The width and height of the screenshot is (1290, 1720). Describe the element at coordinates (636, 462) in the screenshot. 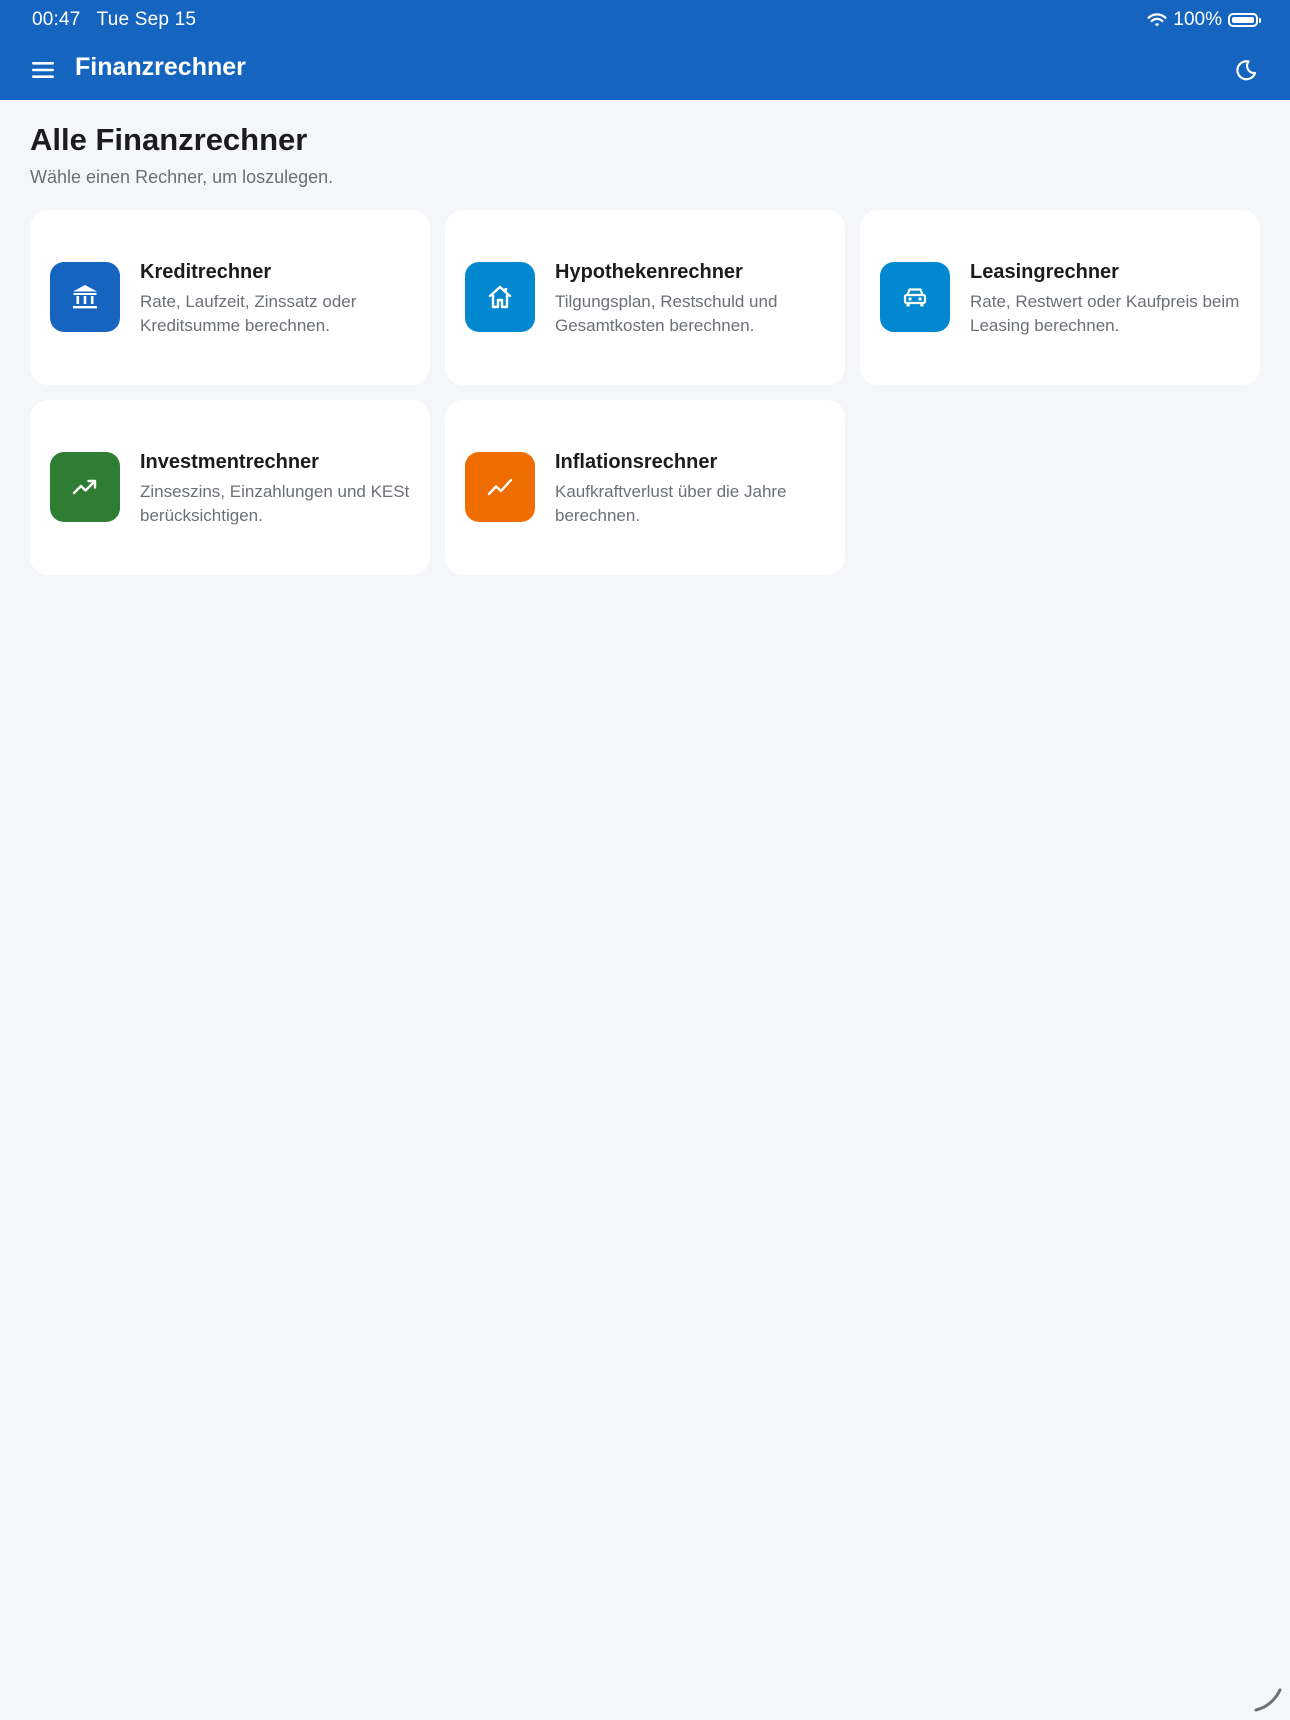

I see `card-title: Inflationsrechner` at that location.